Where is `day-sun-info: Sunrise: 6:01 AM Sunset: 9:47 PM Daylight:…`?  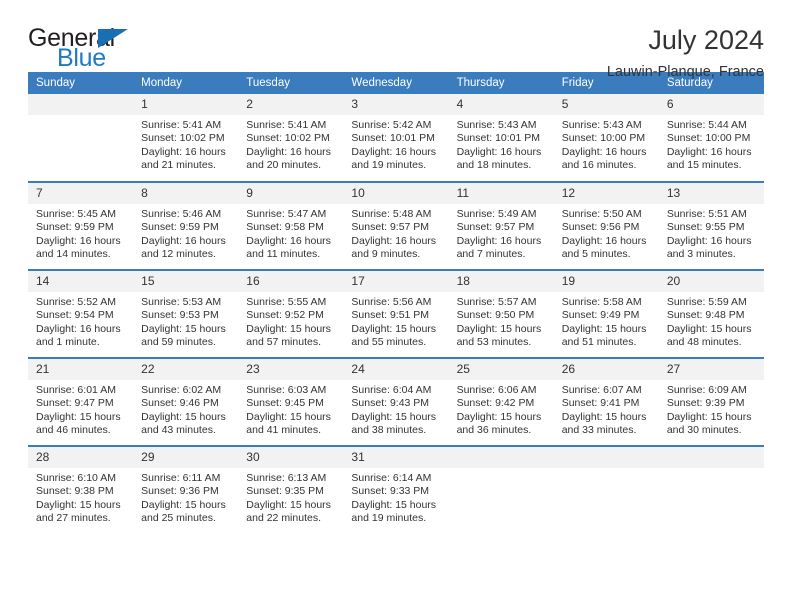
day-sun-info: Sunrise: 6:01 AM Sunset: 9:47 PM Daylight:… is located at coordinates (80, 409).